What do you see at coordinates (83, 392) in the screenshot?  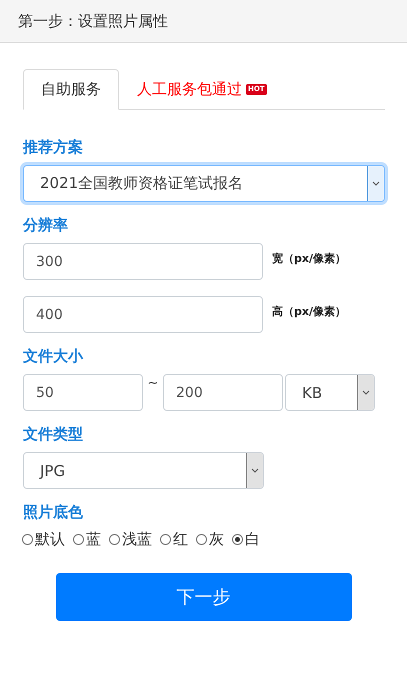 I see `input-field: 50` at bounding box center [83, 392].